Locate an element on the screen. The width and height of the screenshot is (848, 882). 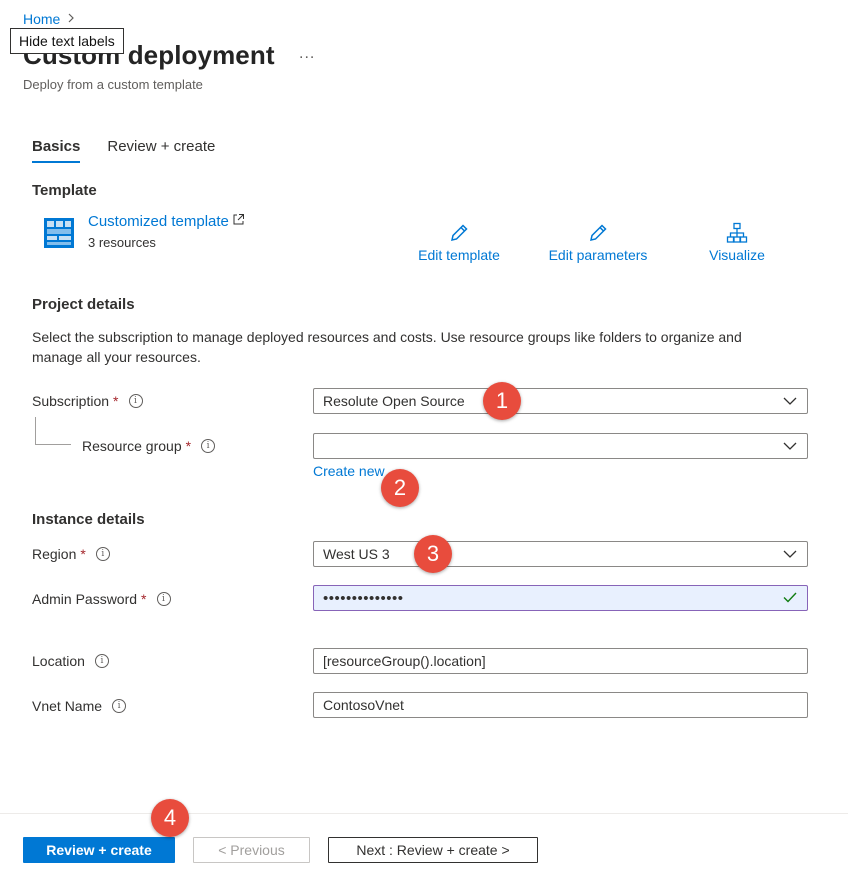
breadcrumb-home-link: Home is located at coordinates (41, 19).